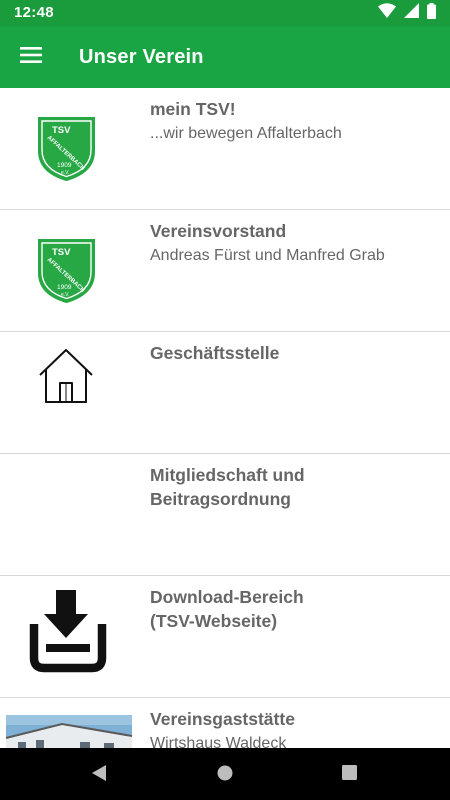 The width and height of the screenshot is (450, 800). What do you see at coordinates (218, 741) in the screenshot?
I see `item-subtitle: Wirtshaus Waldeck` at bounding box center [218, 741].